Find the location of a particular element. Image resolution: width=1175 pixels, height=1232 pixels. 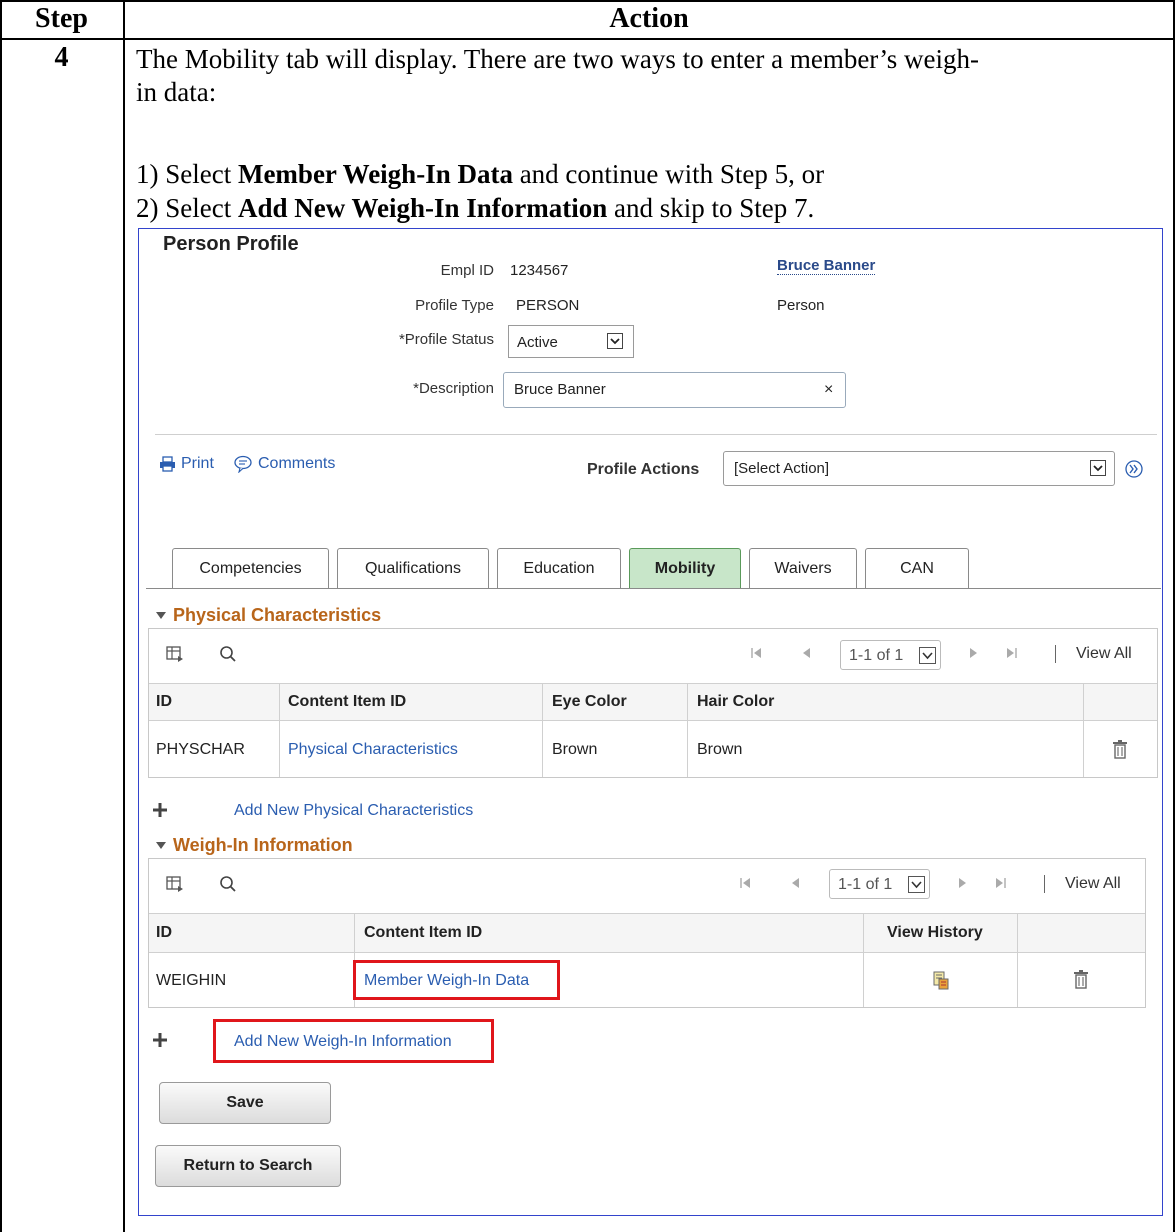

physical-row-hair: Brown is located at coordinates (720, 749).